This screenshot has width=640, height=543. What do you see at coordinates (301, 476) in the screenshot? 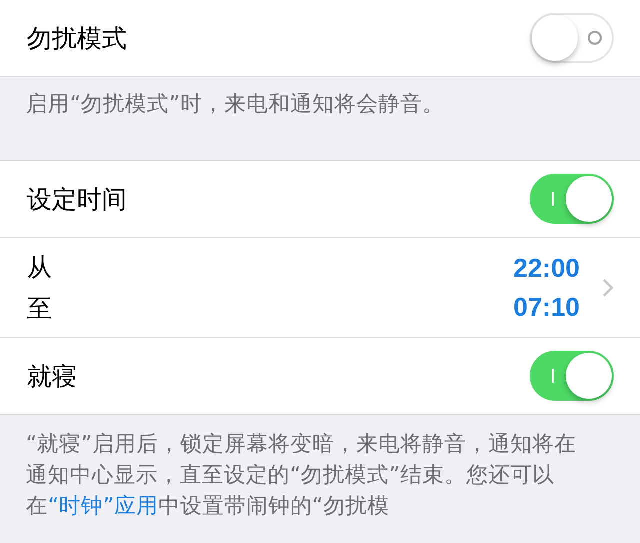
I see `footer-note: “就寝”启用后，锁定屏幕将变暗，来电将静音，通知将在通知中心显示，直至设定的“勿扰模式”结束。您还可以在“时钟”应用中设置带闹钟的“勿扰模` at bounding box center [301, 476].